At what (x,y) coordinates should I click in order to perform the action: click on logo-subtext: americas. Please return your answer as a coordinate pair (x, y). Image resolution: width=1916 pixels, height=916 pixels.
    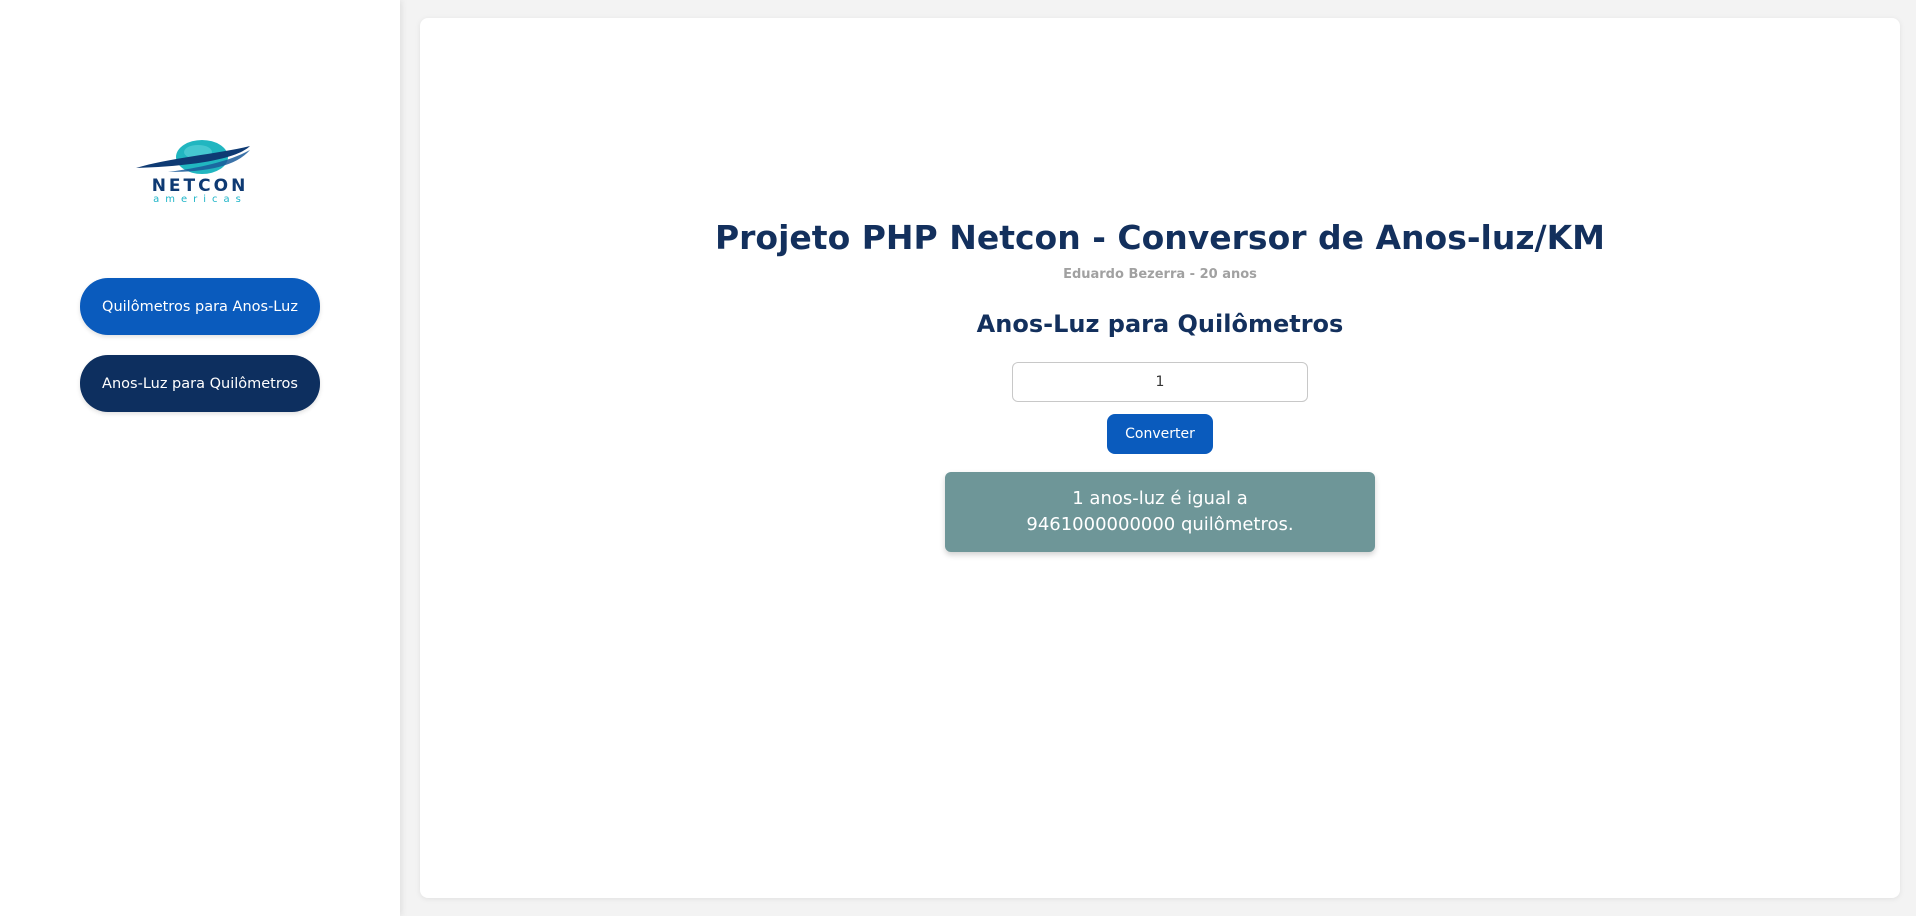
    Looking at the image, I should click on (200, 199).